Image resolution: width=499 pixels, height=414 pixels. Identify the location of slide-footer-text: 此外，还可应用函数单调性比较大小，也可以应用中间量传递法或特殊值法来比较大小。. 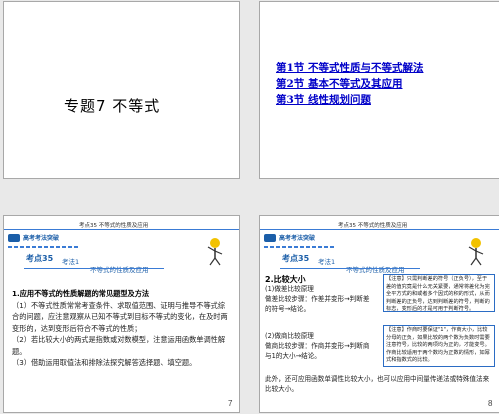
(377, 384).